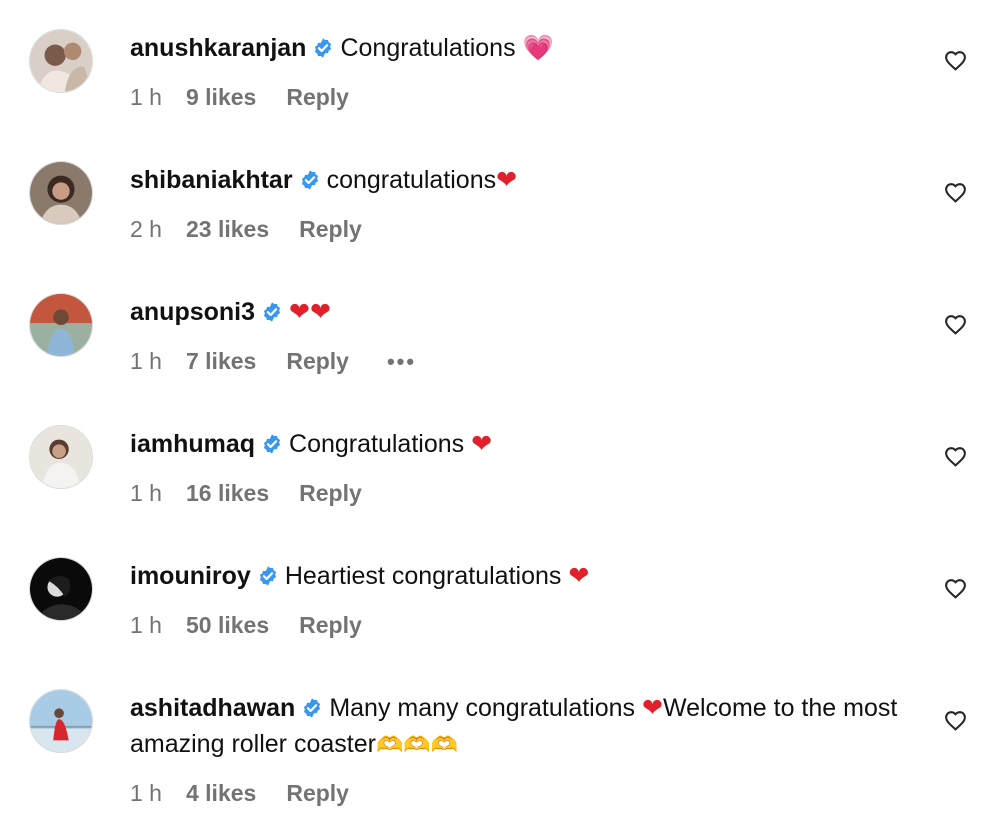 This screenshot has height=816, width=988. What do you see at coordinates (221, 97) in the screenshot?
I see `likes-count: 9 likes` at bounding box center [221, 97].